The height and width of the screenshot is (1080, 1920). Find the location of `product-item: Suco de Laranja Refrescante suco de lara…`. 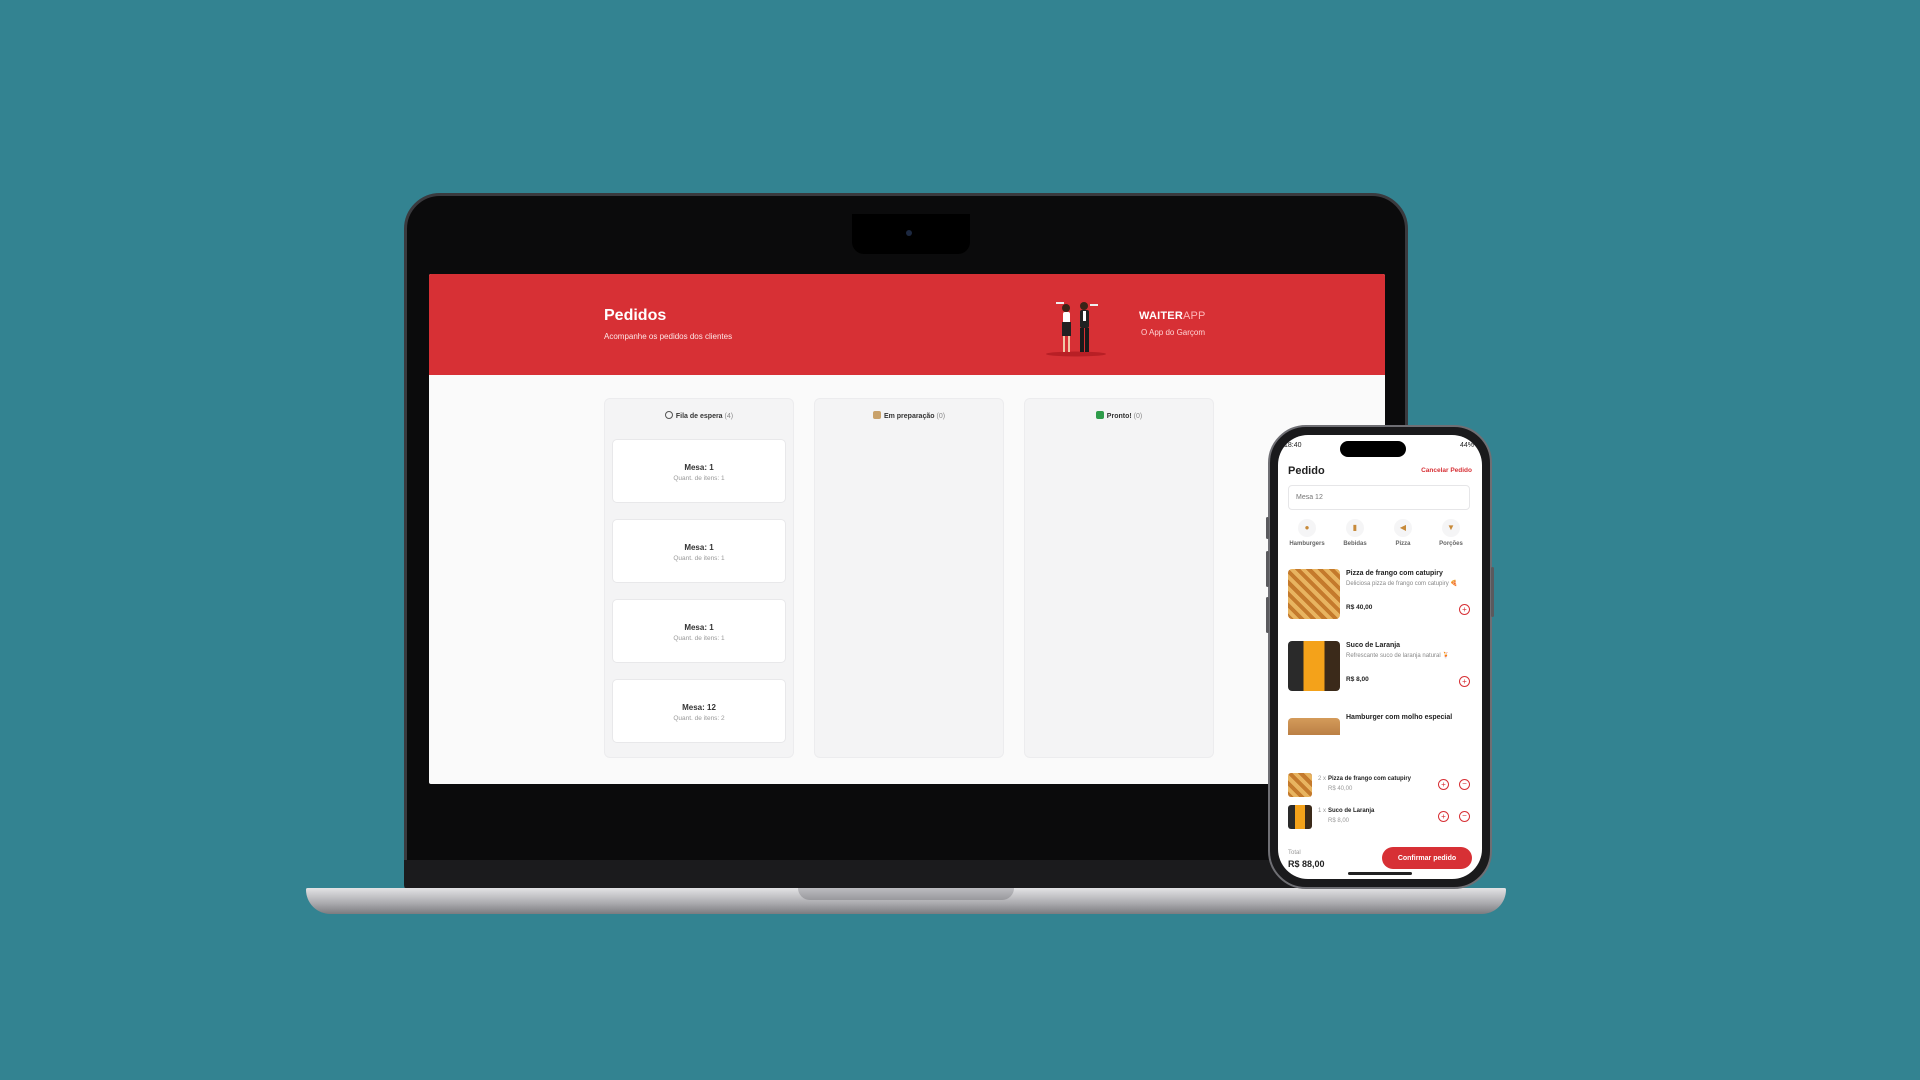

product-item: Suco de Laranja Refrescante suco de lara… is located at coordinates (1379, 669).